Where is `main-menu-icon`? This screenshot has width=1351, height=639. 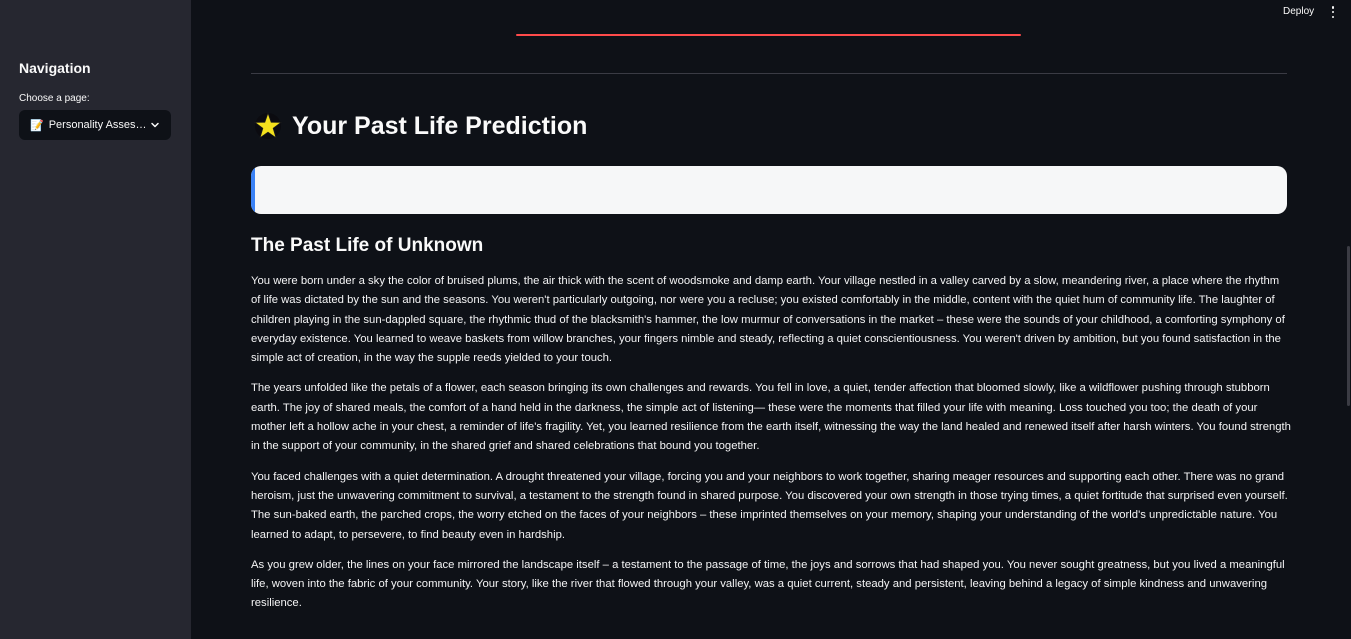 main-menu-icon is located at coordinates (1333, 12).